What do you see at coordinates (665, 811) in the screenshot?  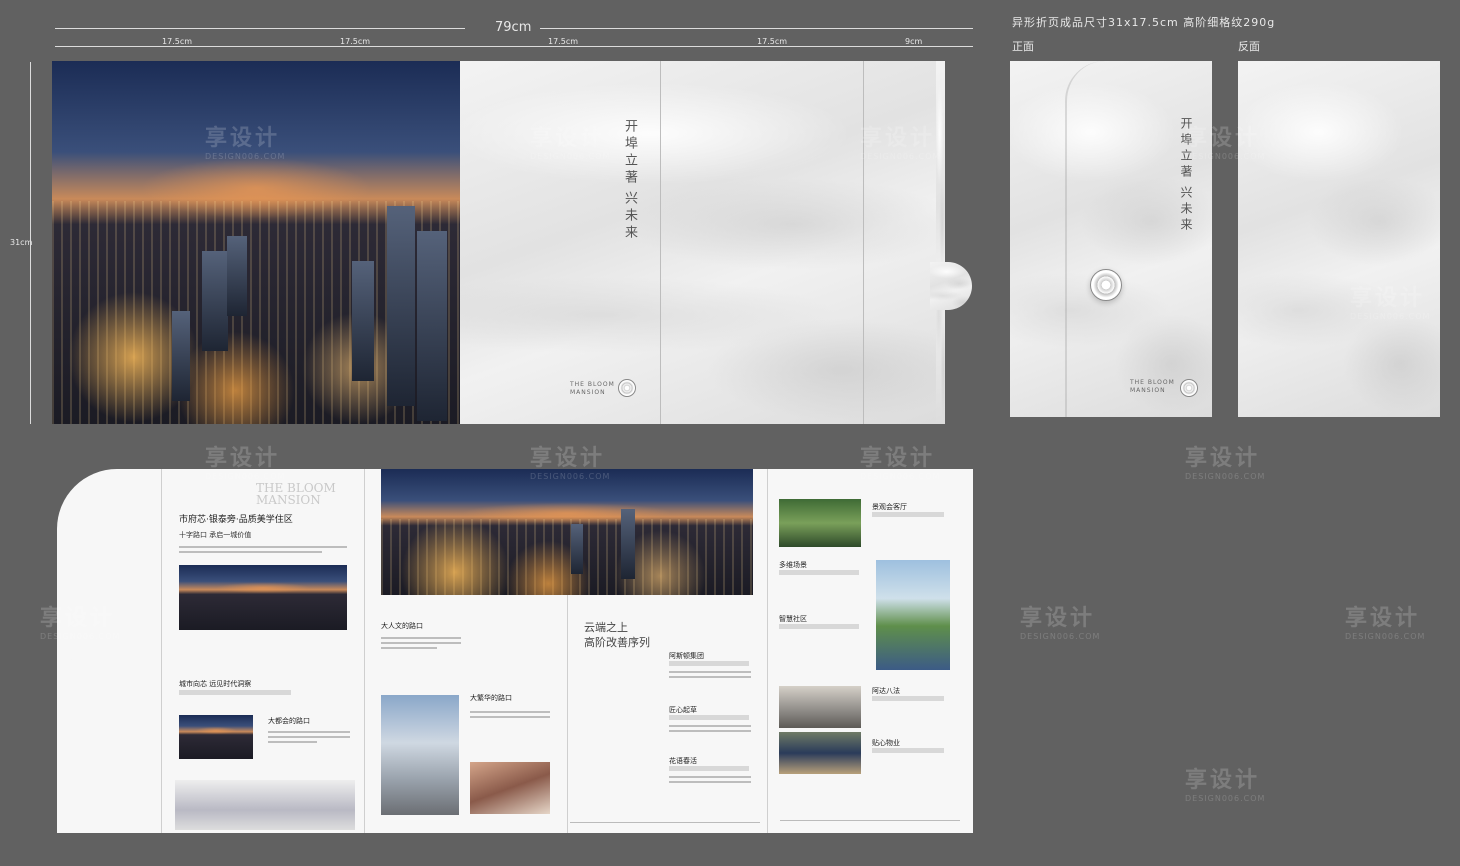 I see `panel3-line-skyline` at bounding box center [665, 811].